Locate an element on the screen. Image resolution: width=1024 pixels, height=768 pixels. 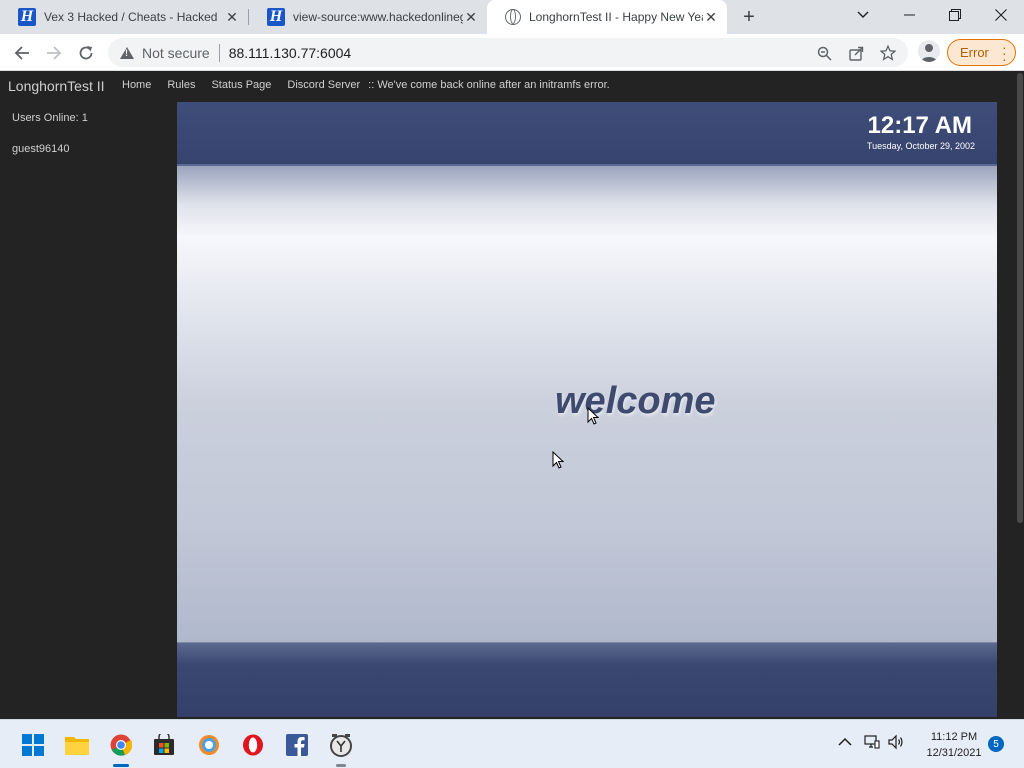
microsoft-store-icon is located at coordinates (164, 745).